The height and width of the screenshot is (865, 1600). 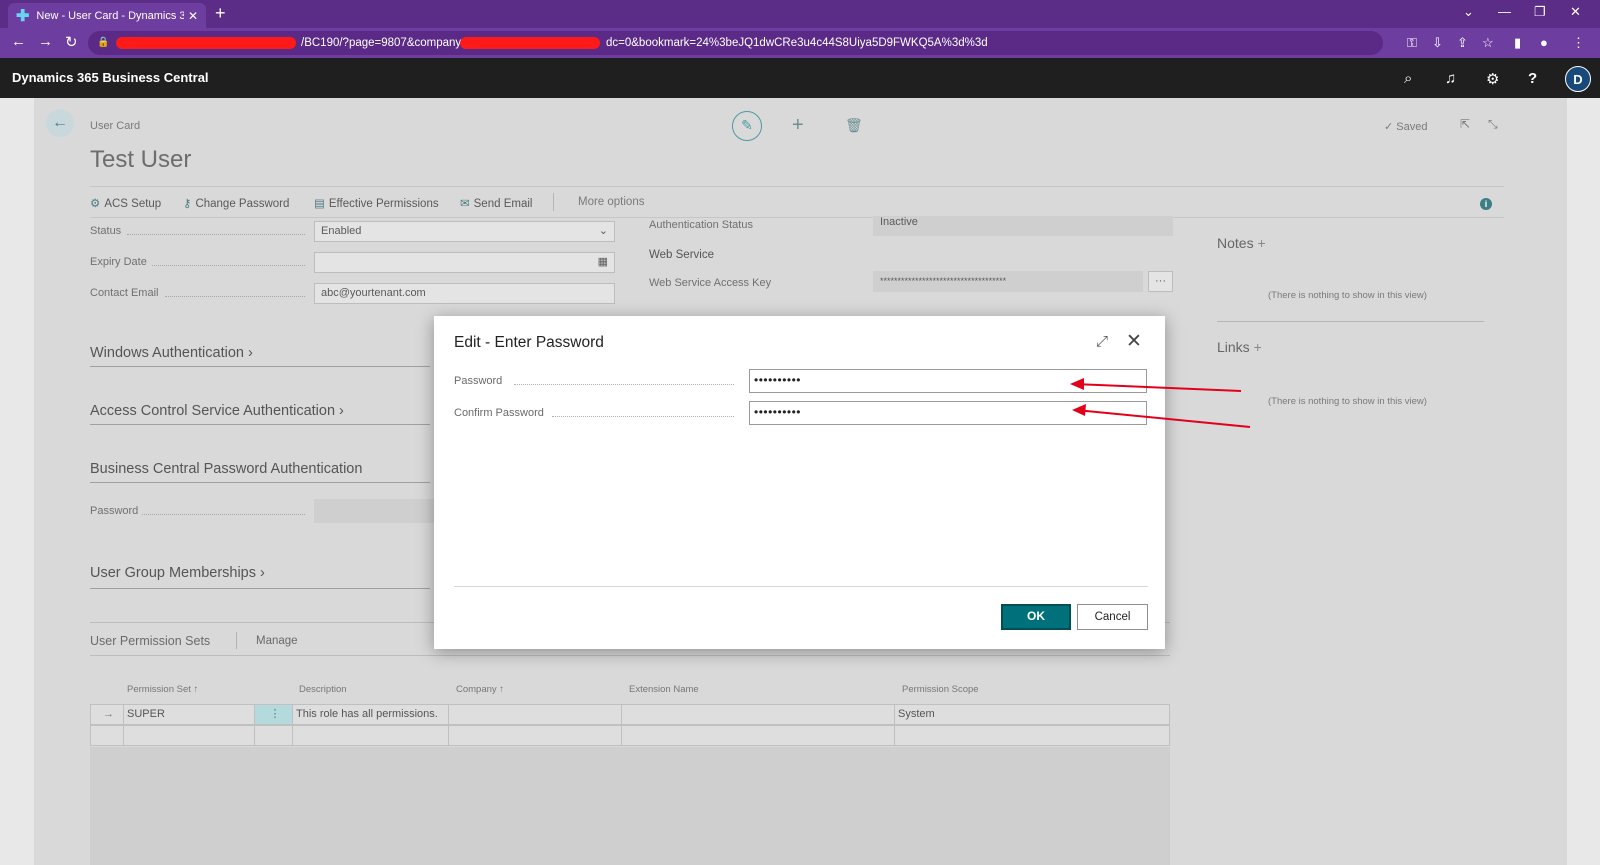 What do you see at coordinates (1544, 42) in the screenshot?
I see `profile-icon: ●` at bounding box center [1544, 42].